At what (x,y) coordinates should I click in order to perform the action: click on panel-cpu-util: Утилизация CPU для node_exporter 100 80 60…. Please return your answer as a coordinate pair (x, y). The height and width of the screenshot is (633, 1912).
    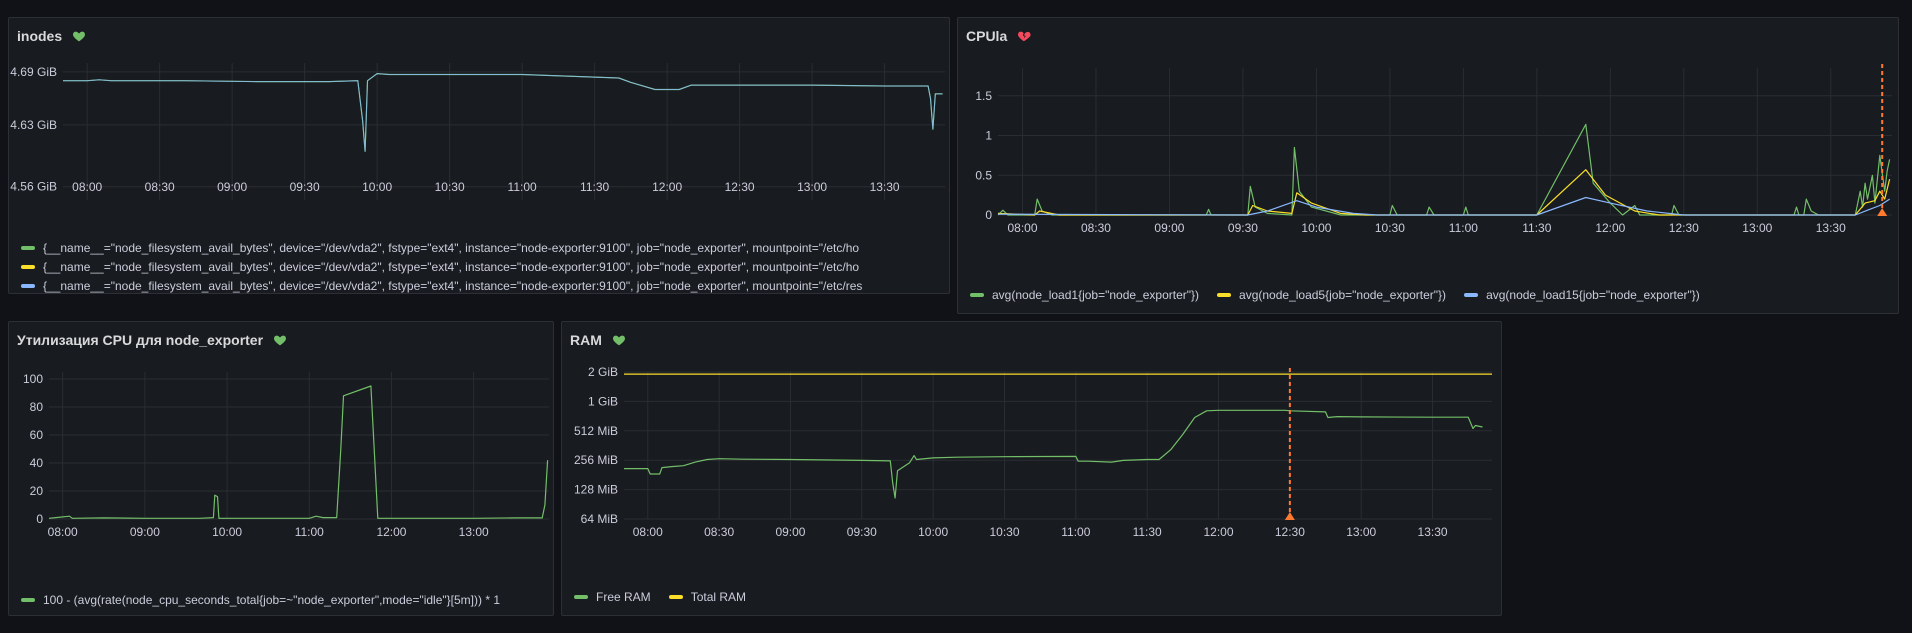
    Looking at the image, I should click on (281, 468).